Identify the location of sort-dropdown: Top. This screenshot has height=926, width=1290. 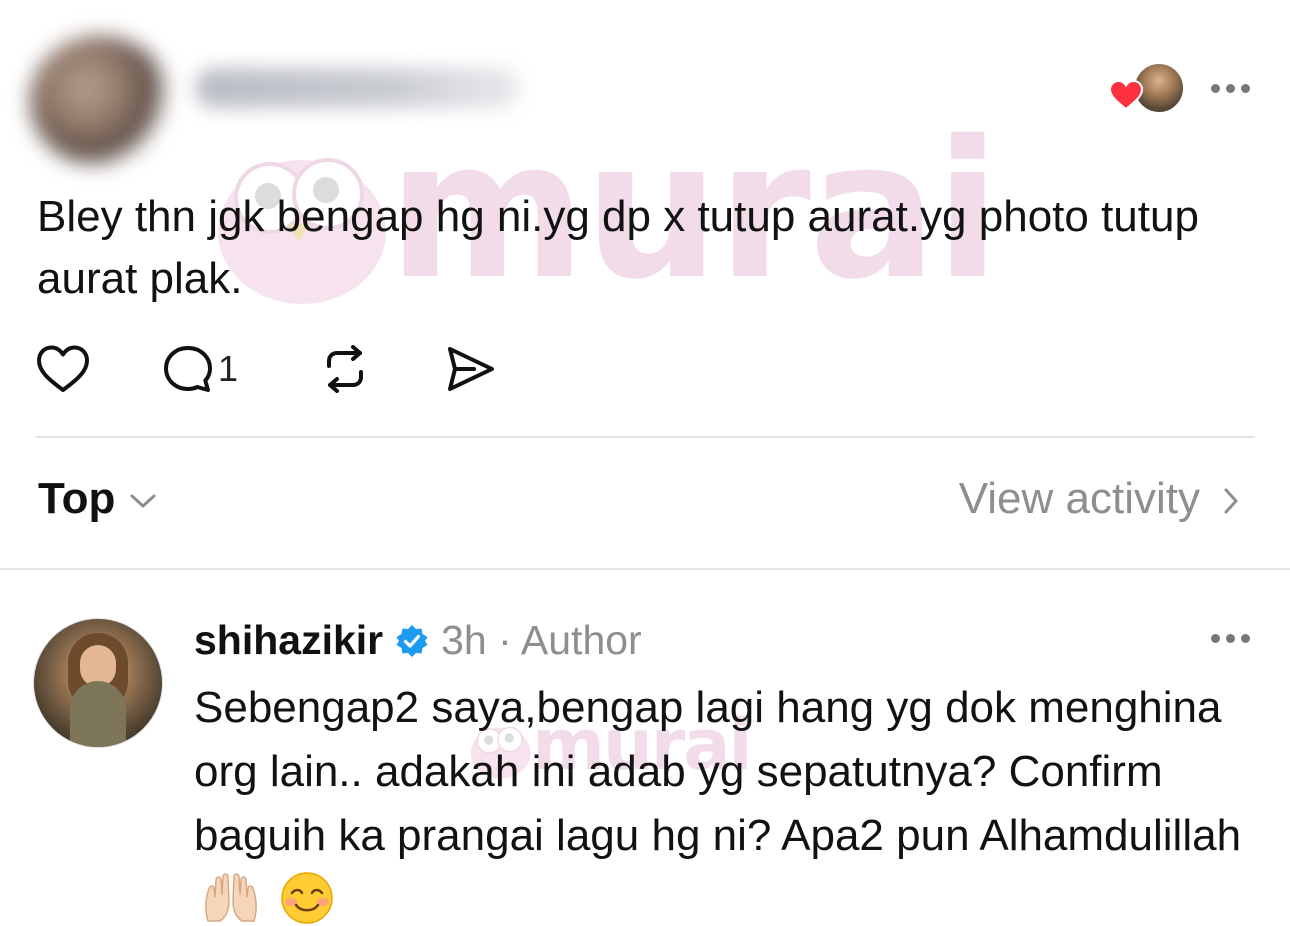
(97, 499).